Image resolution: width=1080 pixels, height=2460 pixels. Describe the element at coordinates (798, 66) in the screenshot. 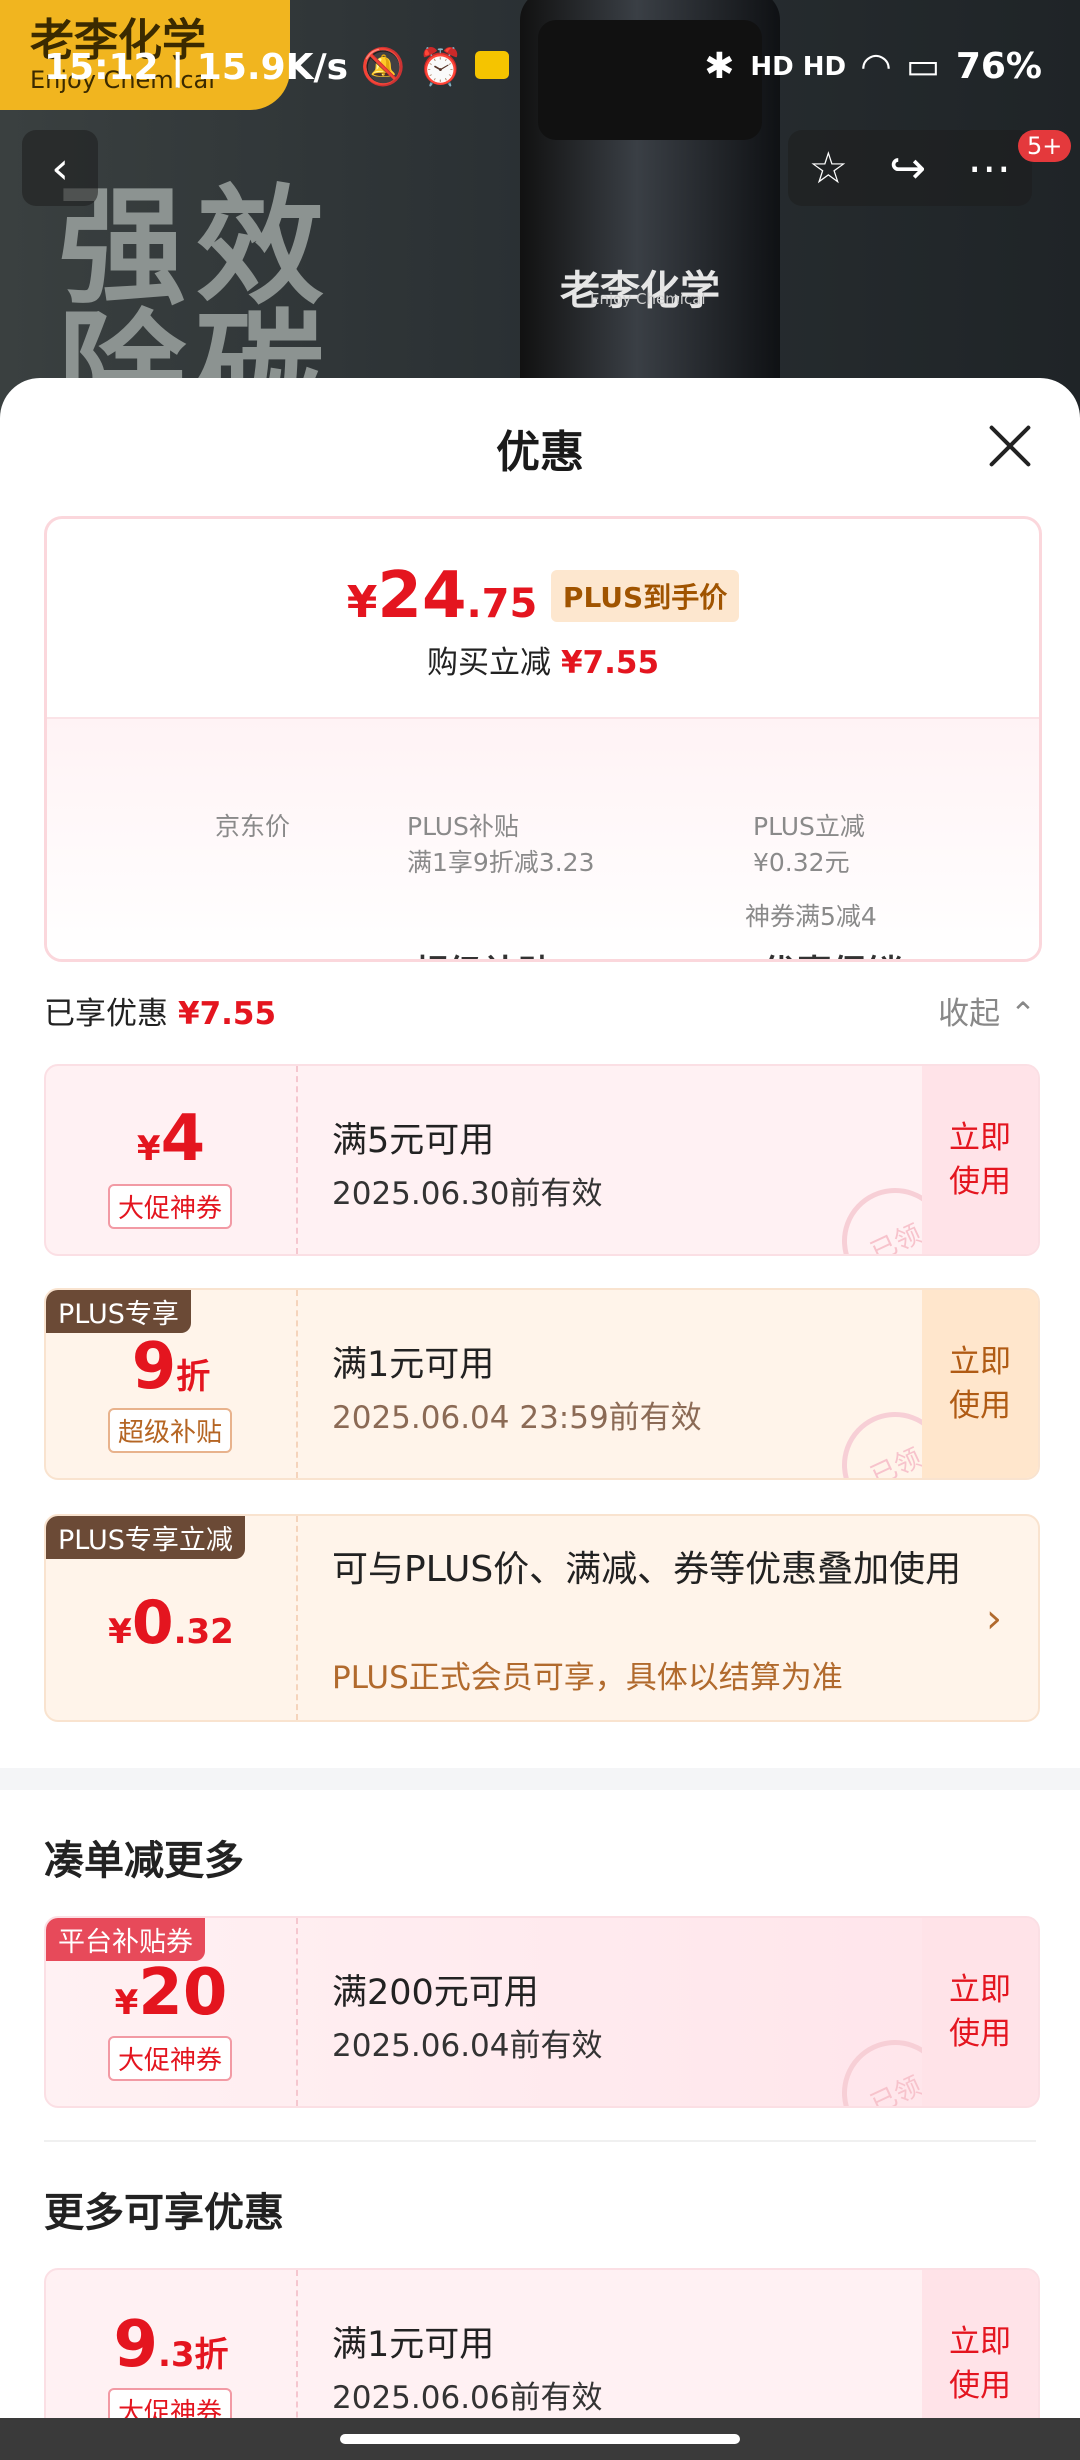

I see `signal-icon: HD HD` at that location.